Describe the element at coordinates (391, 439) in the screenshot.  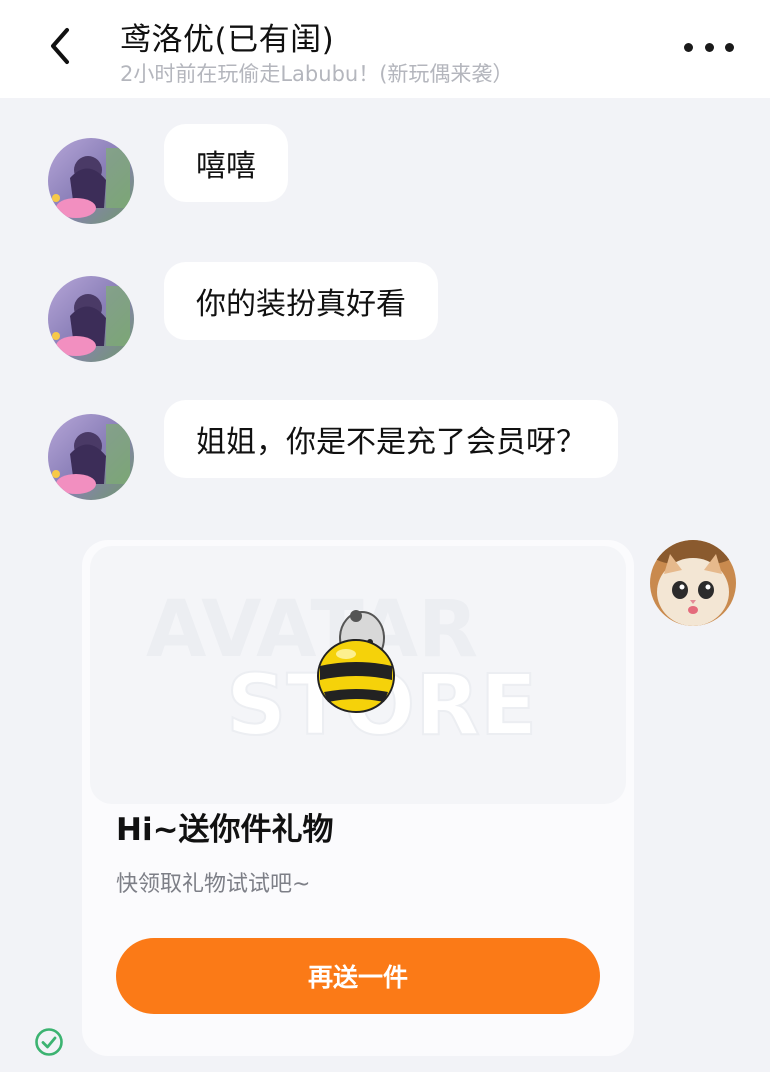
I see `message-bubble: 姐姐，你是不是充了会员呀？` at that location.